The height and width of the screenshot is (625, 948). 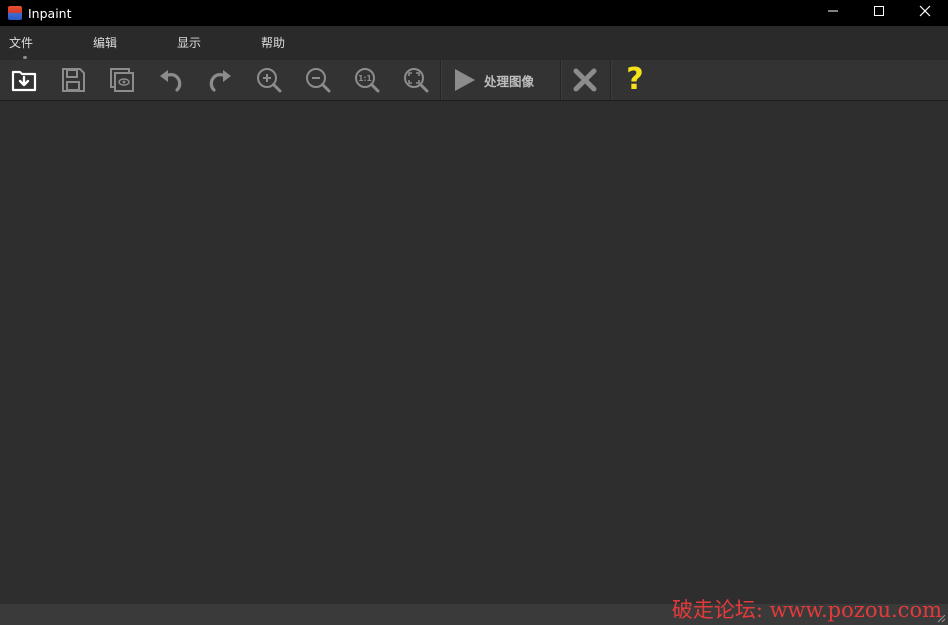 I want to click on zoom-in-icon, so click(x=269, y=80).